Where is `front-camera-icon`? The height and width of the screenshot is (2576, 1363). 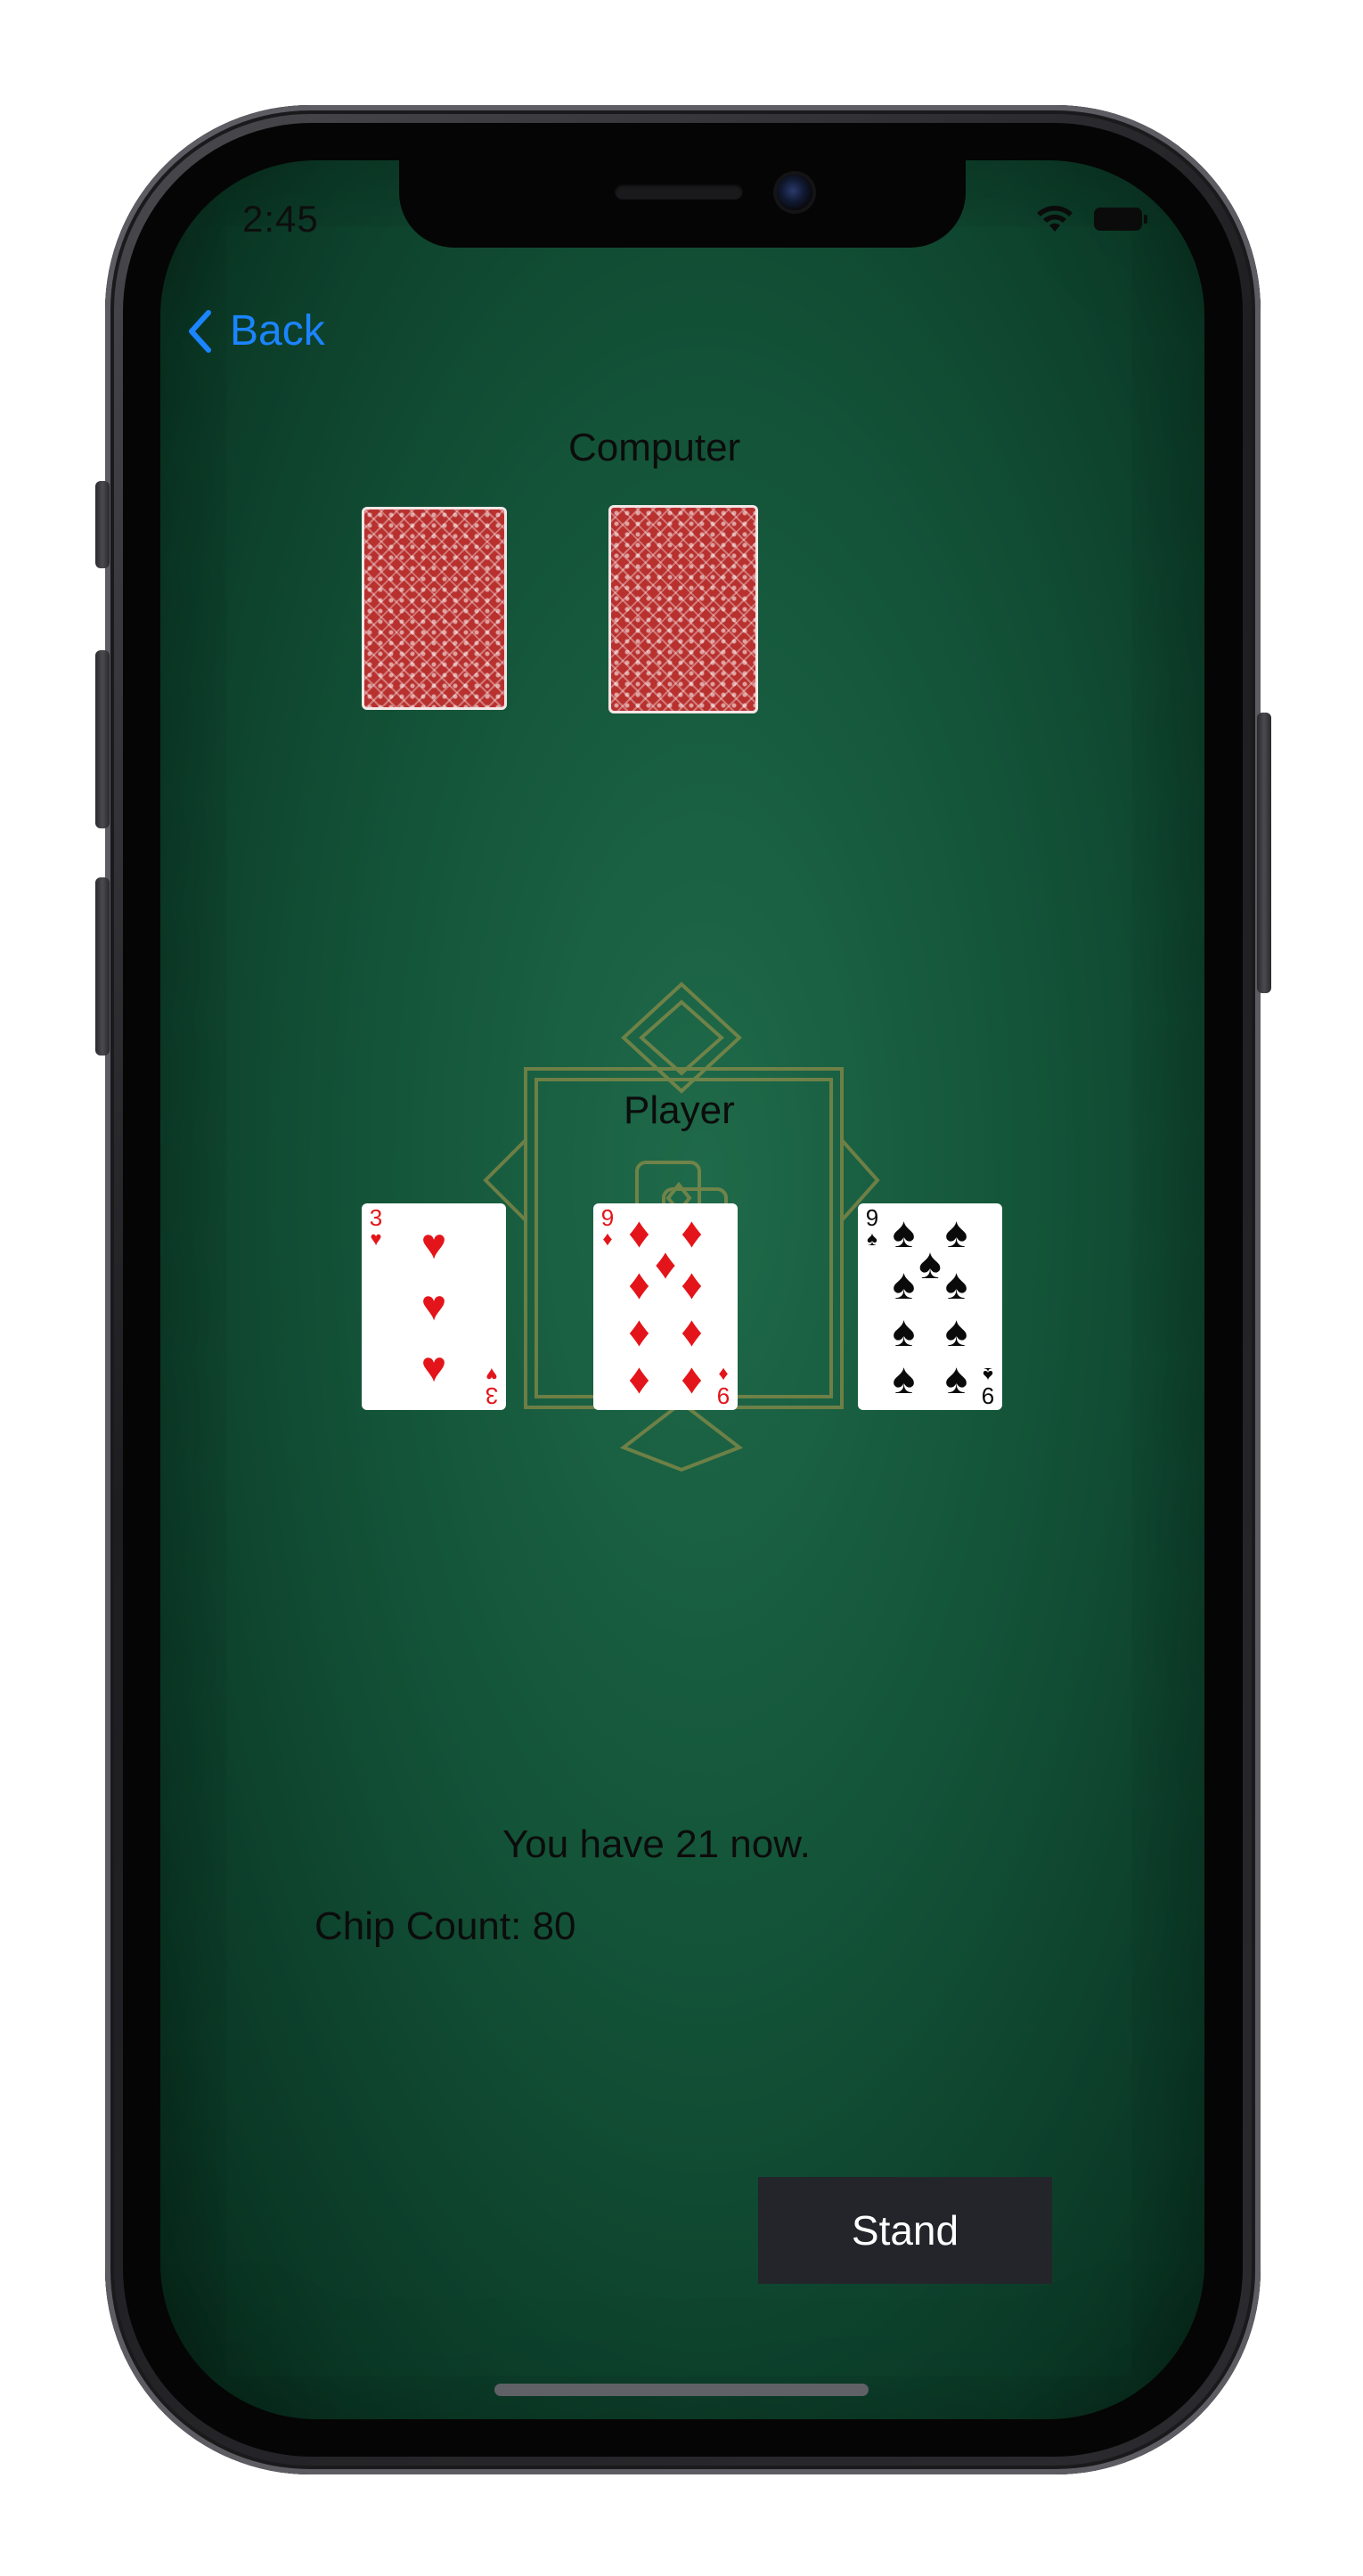
front-camera-icon is located at coordinates (795, 193).